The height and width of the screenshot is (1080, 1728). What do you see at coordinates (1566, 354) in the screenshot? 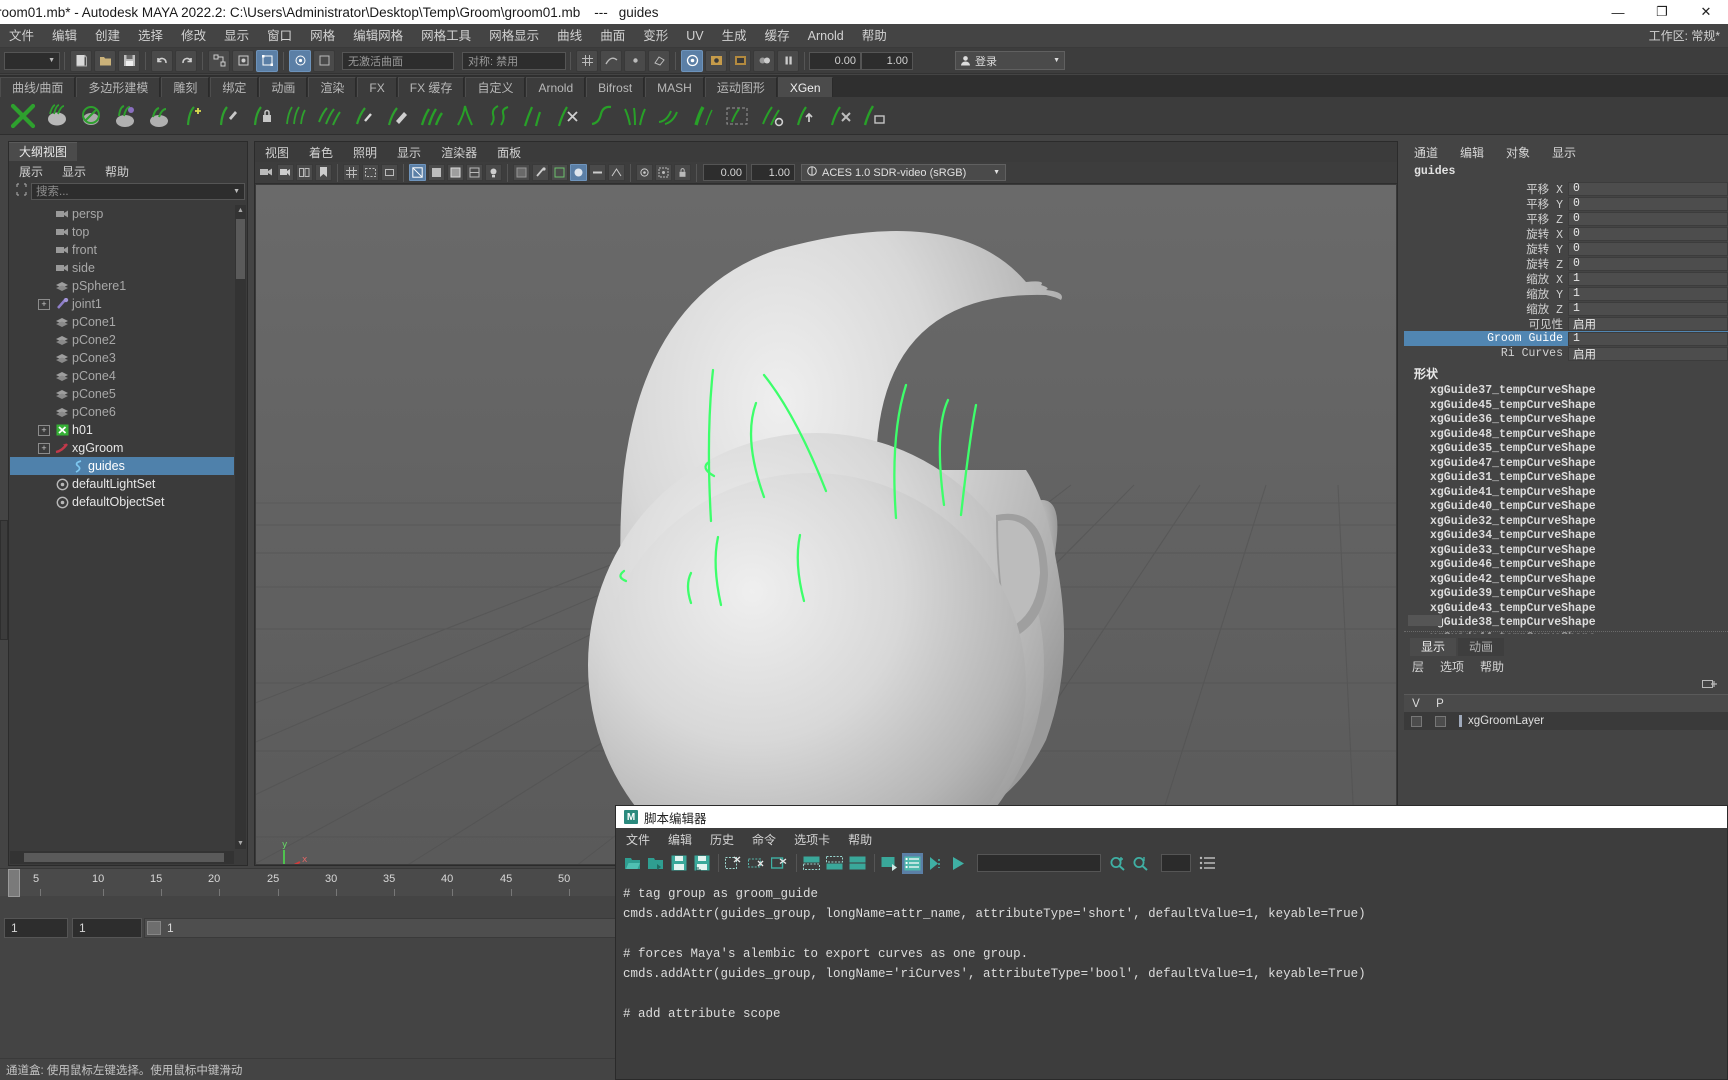
I see `attribute-row: Ri Curves 启用` at bounding box center [1566, 354].